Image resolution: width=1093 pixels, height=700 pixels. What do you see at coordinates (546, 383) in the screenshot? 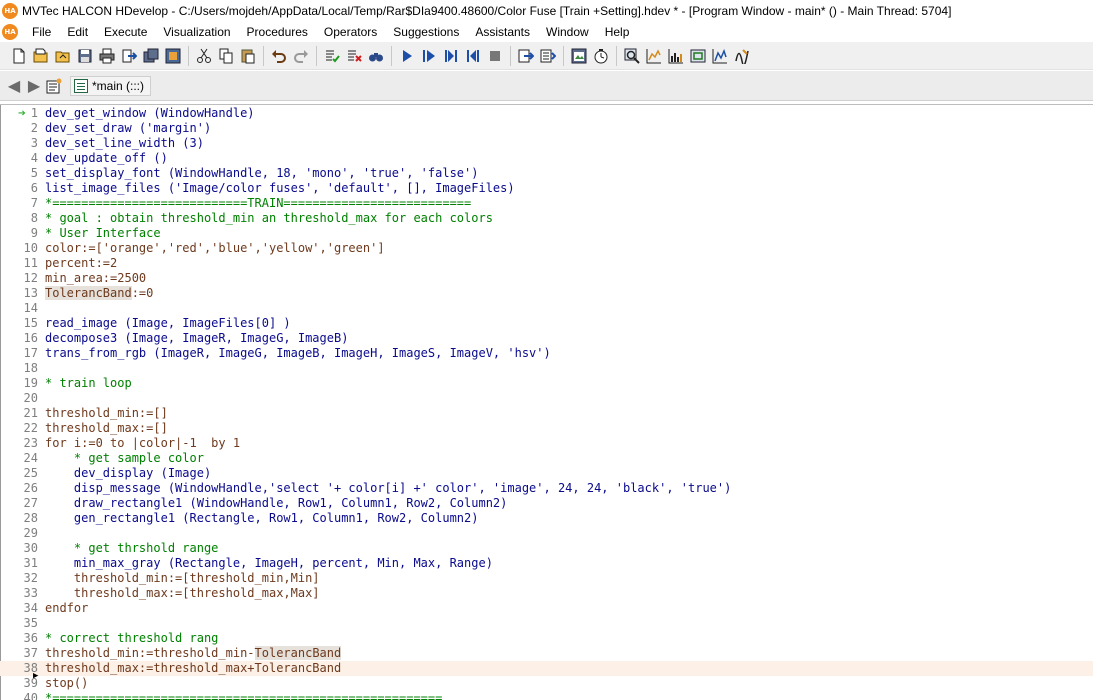
I see `code-line: 19 * train loop` at bounding box center [546, 383].